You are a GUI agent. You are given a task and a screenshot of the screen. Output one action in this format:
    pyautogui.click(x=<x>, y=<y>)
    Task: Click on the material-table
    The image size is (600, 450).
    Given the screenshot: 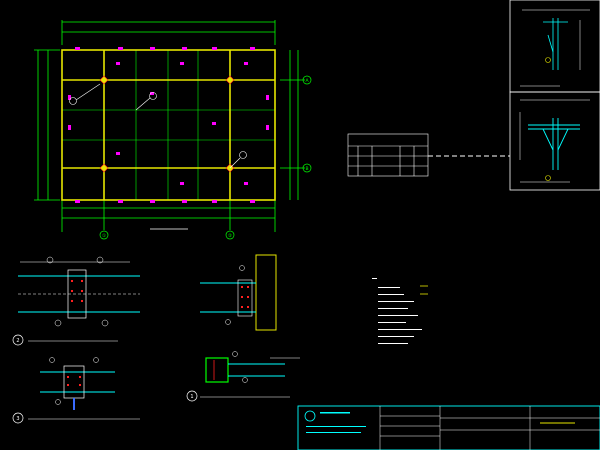 What is the action you would take?
    pyautogui.click(x=428, y=155)
    